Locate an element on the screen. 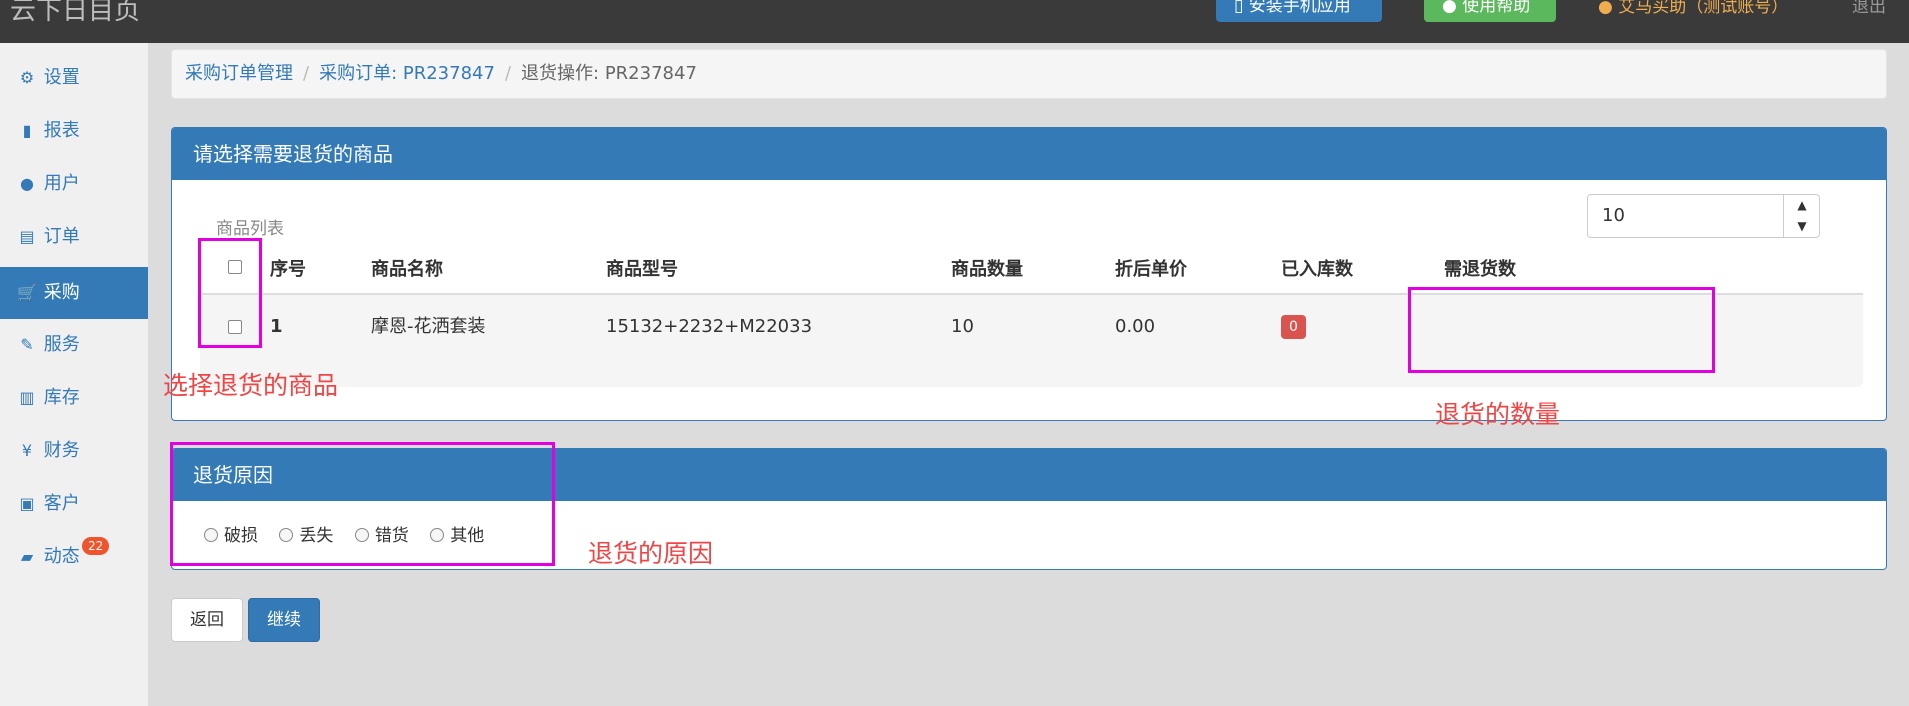 The width and height of the screenshot is (1909, 706). sidebar-item-label: 服务 is located at coordinates (61, 344).